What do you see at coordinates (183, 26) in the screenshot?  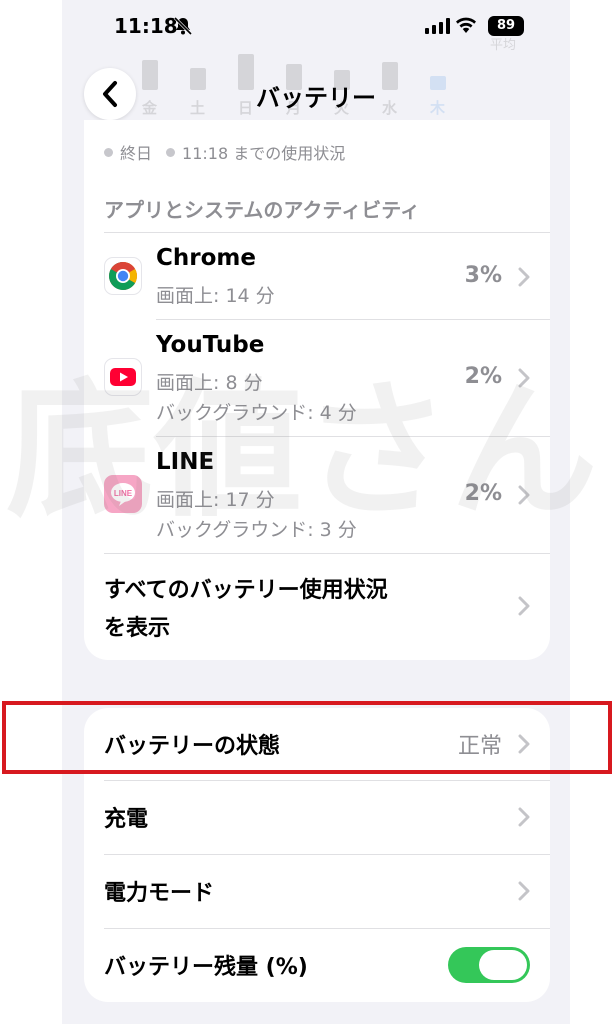 I see `bell-slash-icon` at bounding box center [183, 26].